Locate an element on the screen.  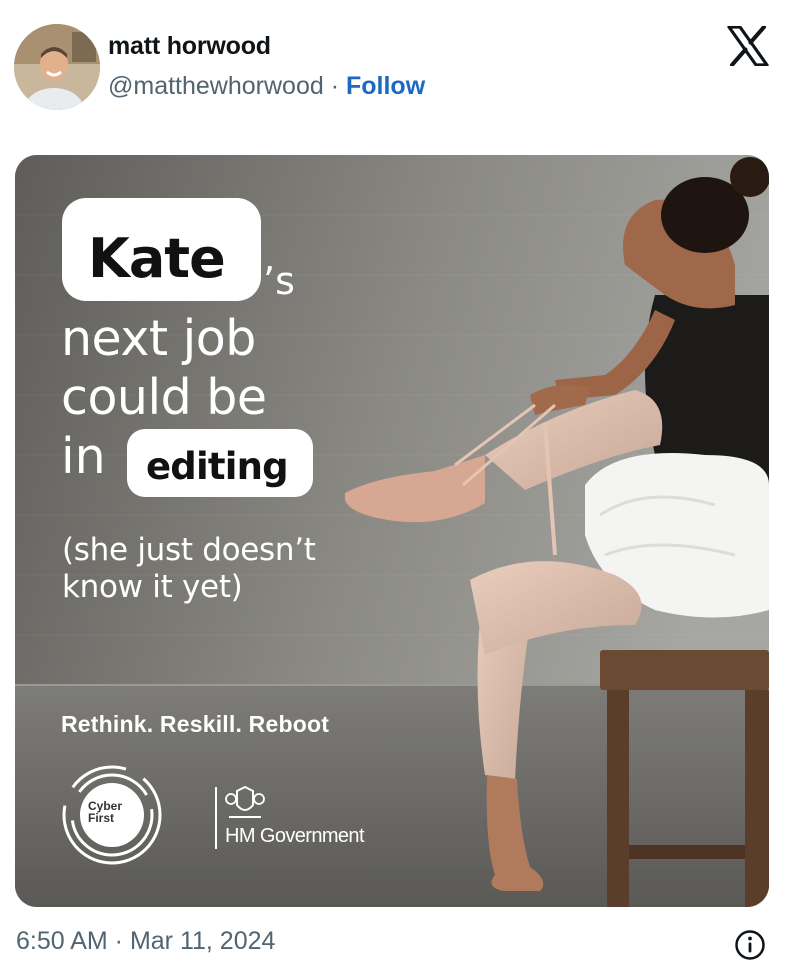
headline-in-word: in is located at coordinates (83, 456).